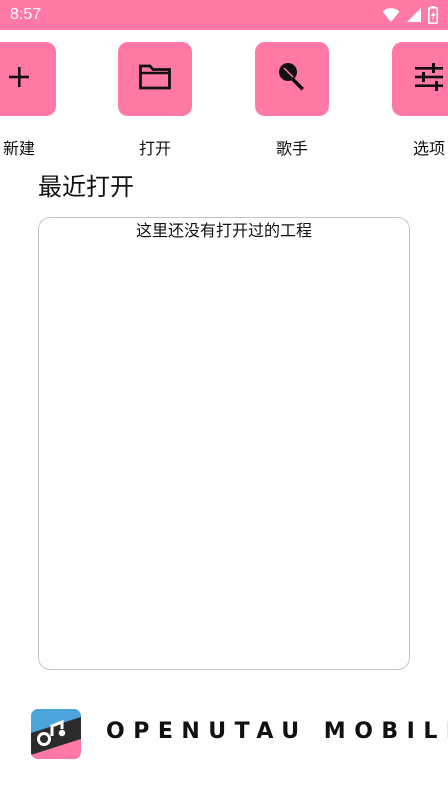  Describe the element at coordinates (414, 15) in the screenshot. I see `cellular-signal-icon` at that location.